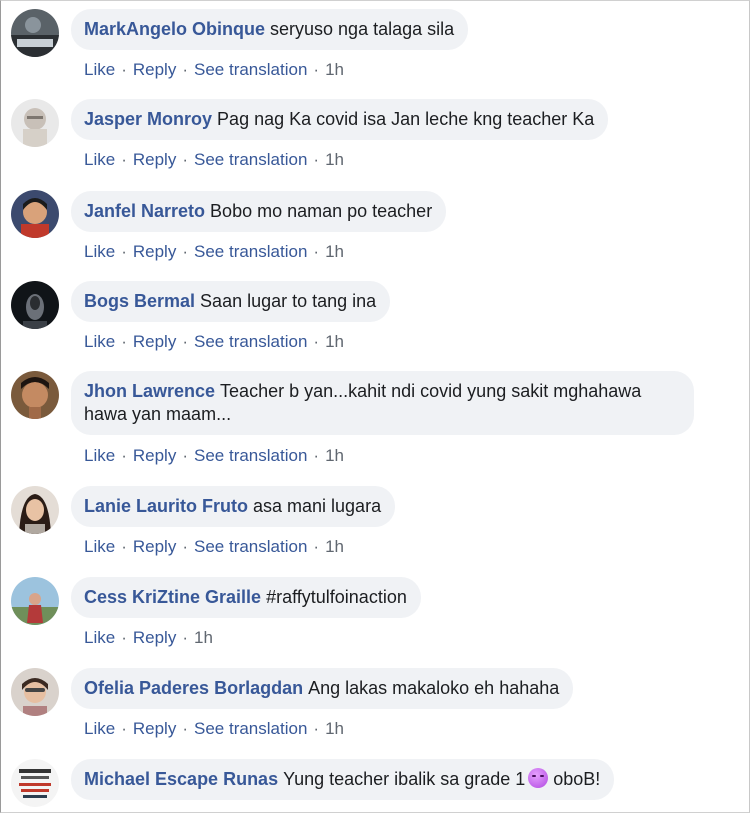 This screenshot has height=813, width=750. I want to click on comment-bubble: Bogs Bermal Saan lugar to tang ina, so click(231, 301).